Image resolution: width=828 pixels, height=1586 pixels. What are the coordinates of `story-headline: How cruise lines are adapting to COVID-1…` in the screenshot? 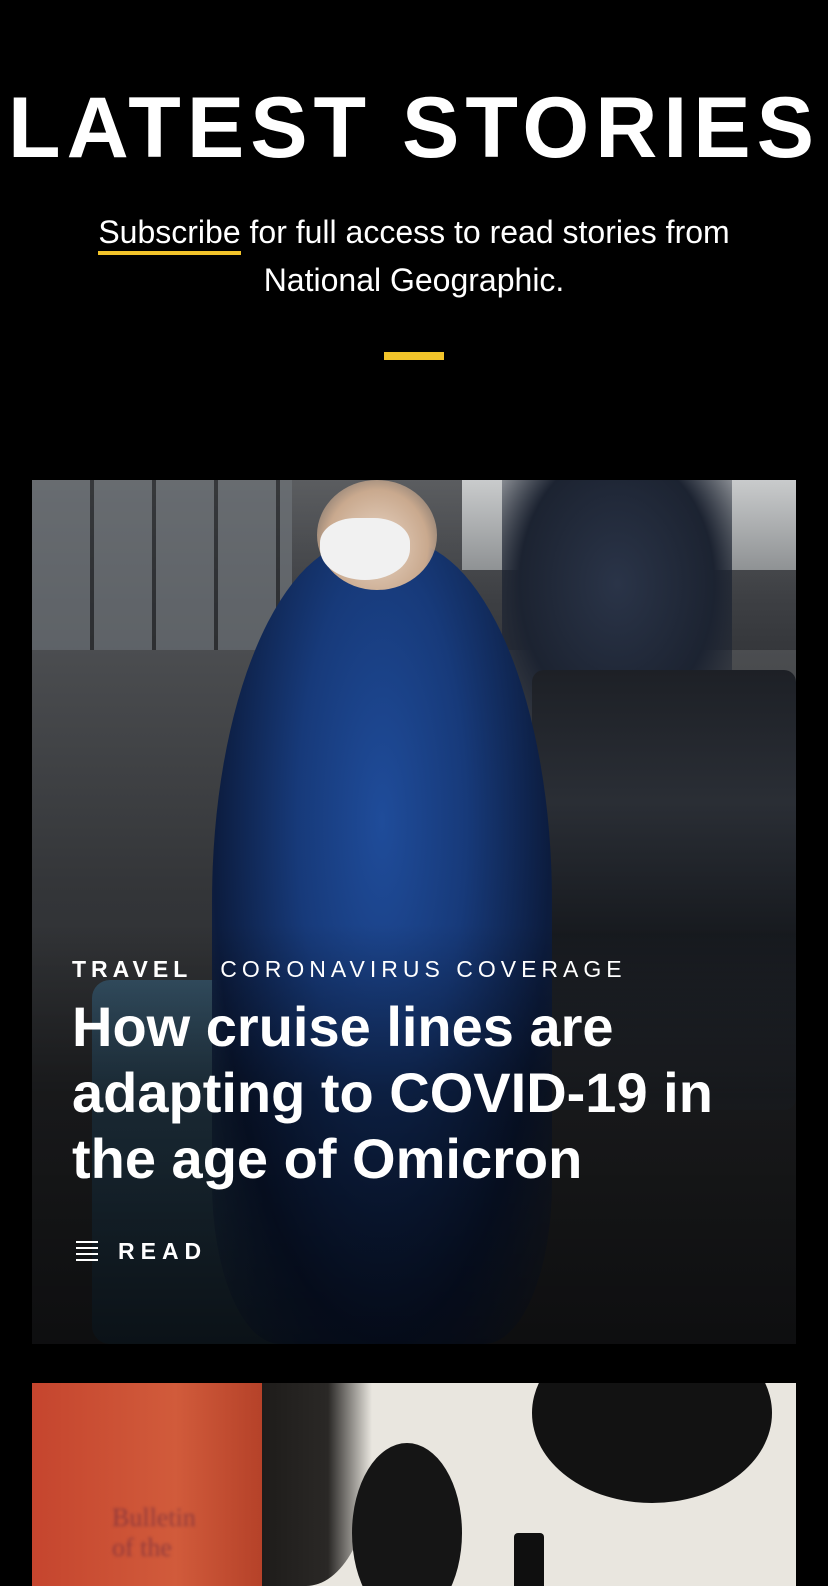 It's located at (412, 1093).